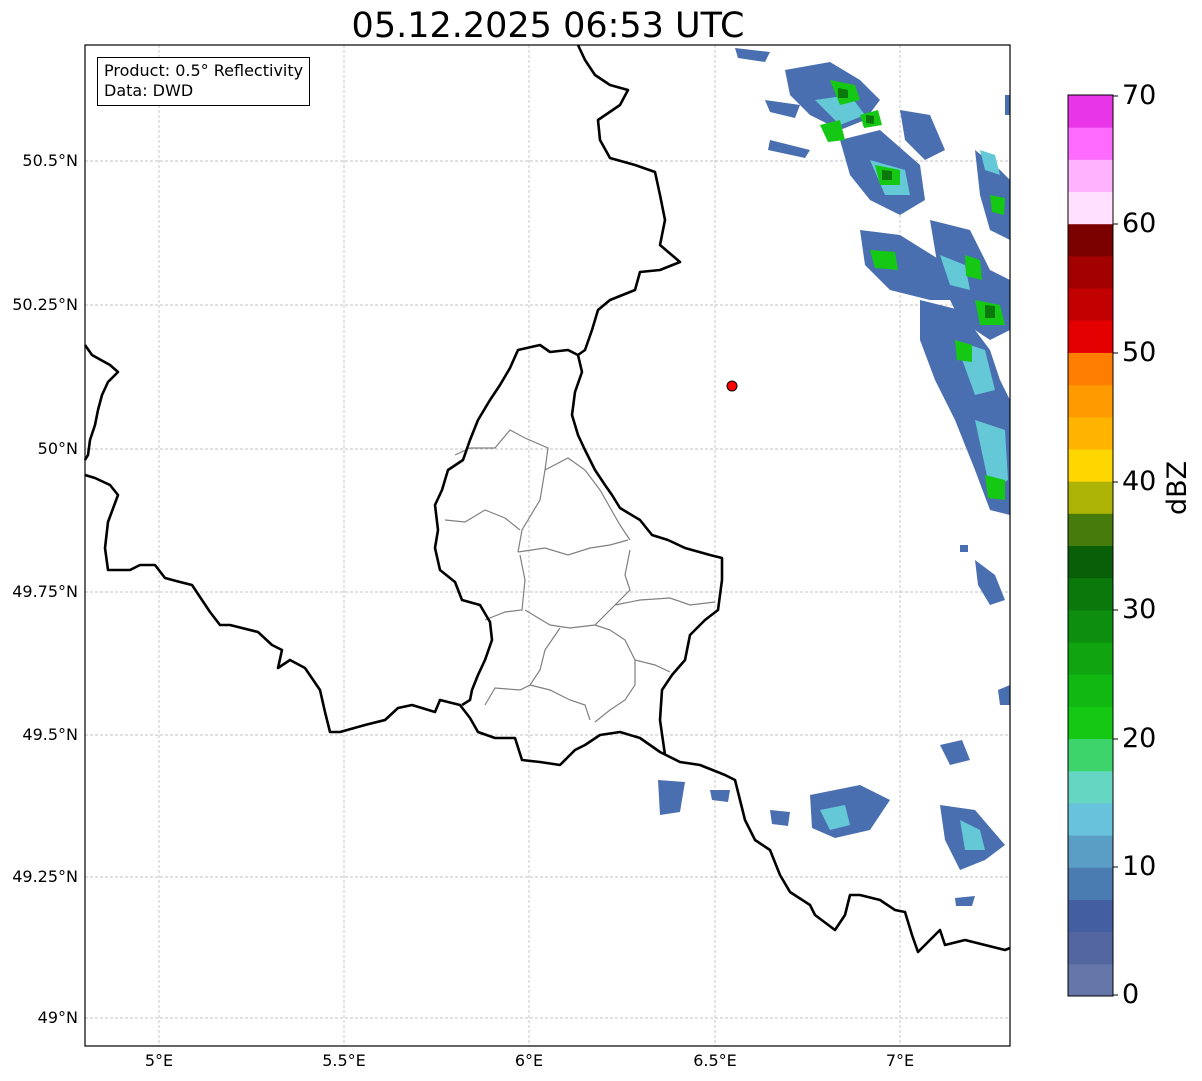 Image resolution: width=1202 pixels, height=1081 pixels. What do you see at coordinates (344, 1060) in the screenshot?
I see `lon-tick-label: 5.5°E` at bounding box center [344, 1060].